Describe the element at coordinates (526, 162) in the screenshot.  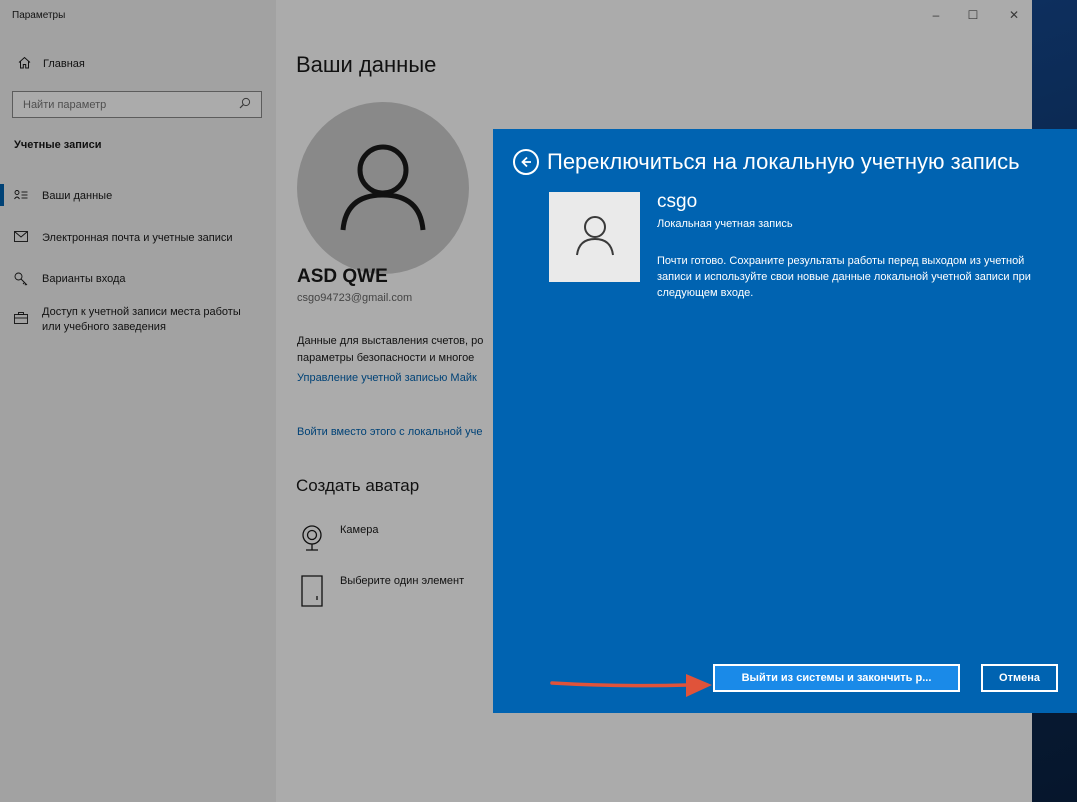
I see `back-arrow-icon` at that location.